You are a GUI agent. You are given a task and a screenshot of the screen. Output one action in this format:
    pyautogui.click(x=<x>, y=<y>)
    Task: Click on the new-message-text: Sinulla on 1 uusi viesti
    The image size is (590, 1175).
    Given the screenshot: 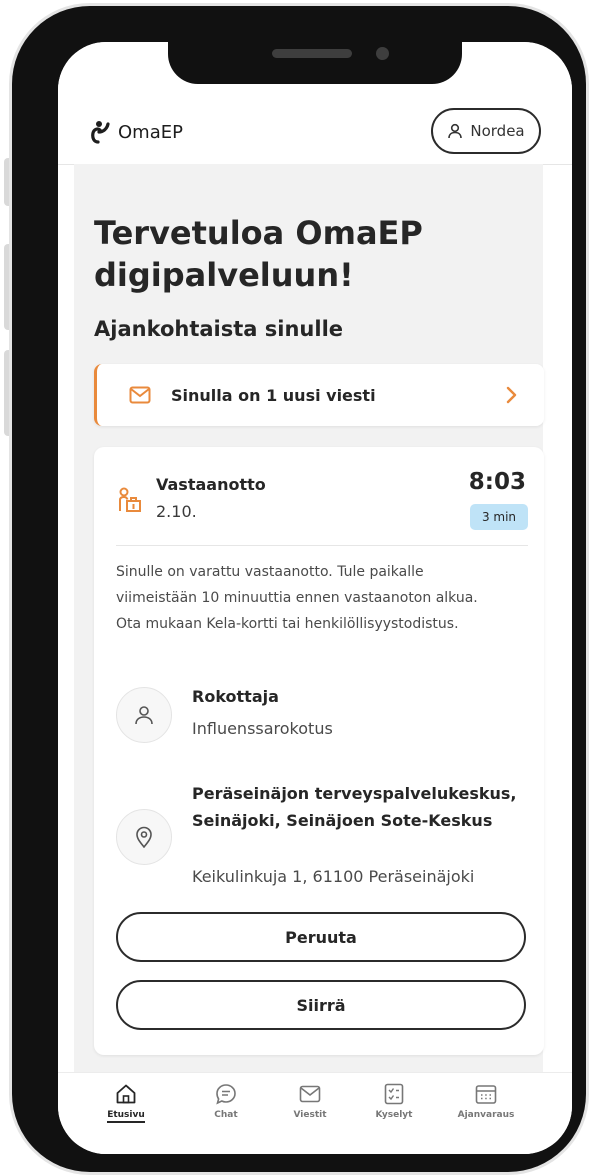 What is the action you would take?
    pyautogui.click(x=273, y=395)
    